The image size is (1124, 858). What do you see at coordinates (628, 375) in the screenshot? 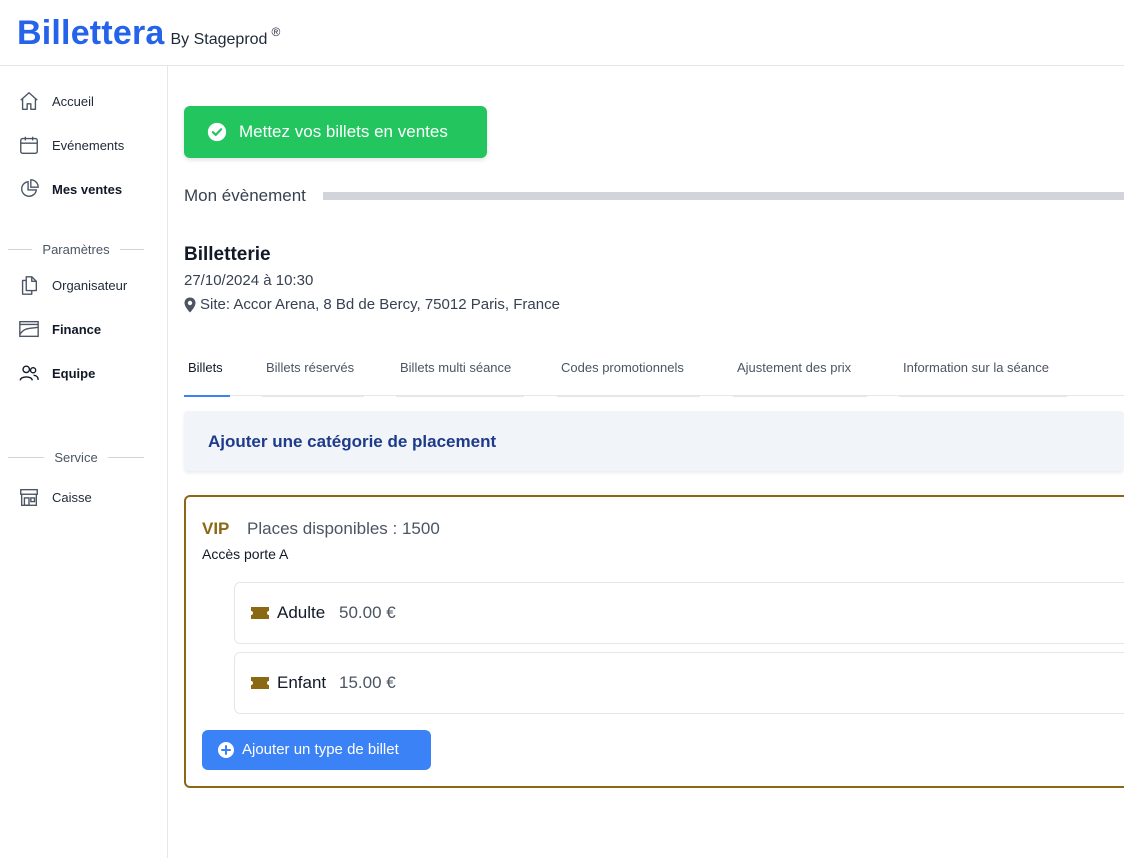
I see `tab-codes-promotionnels: Codes promotionnels` at bounding box center [628, 375].